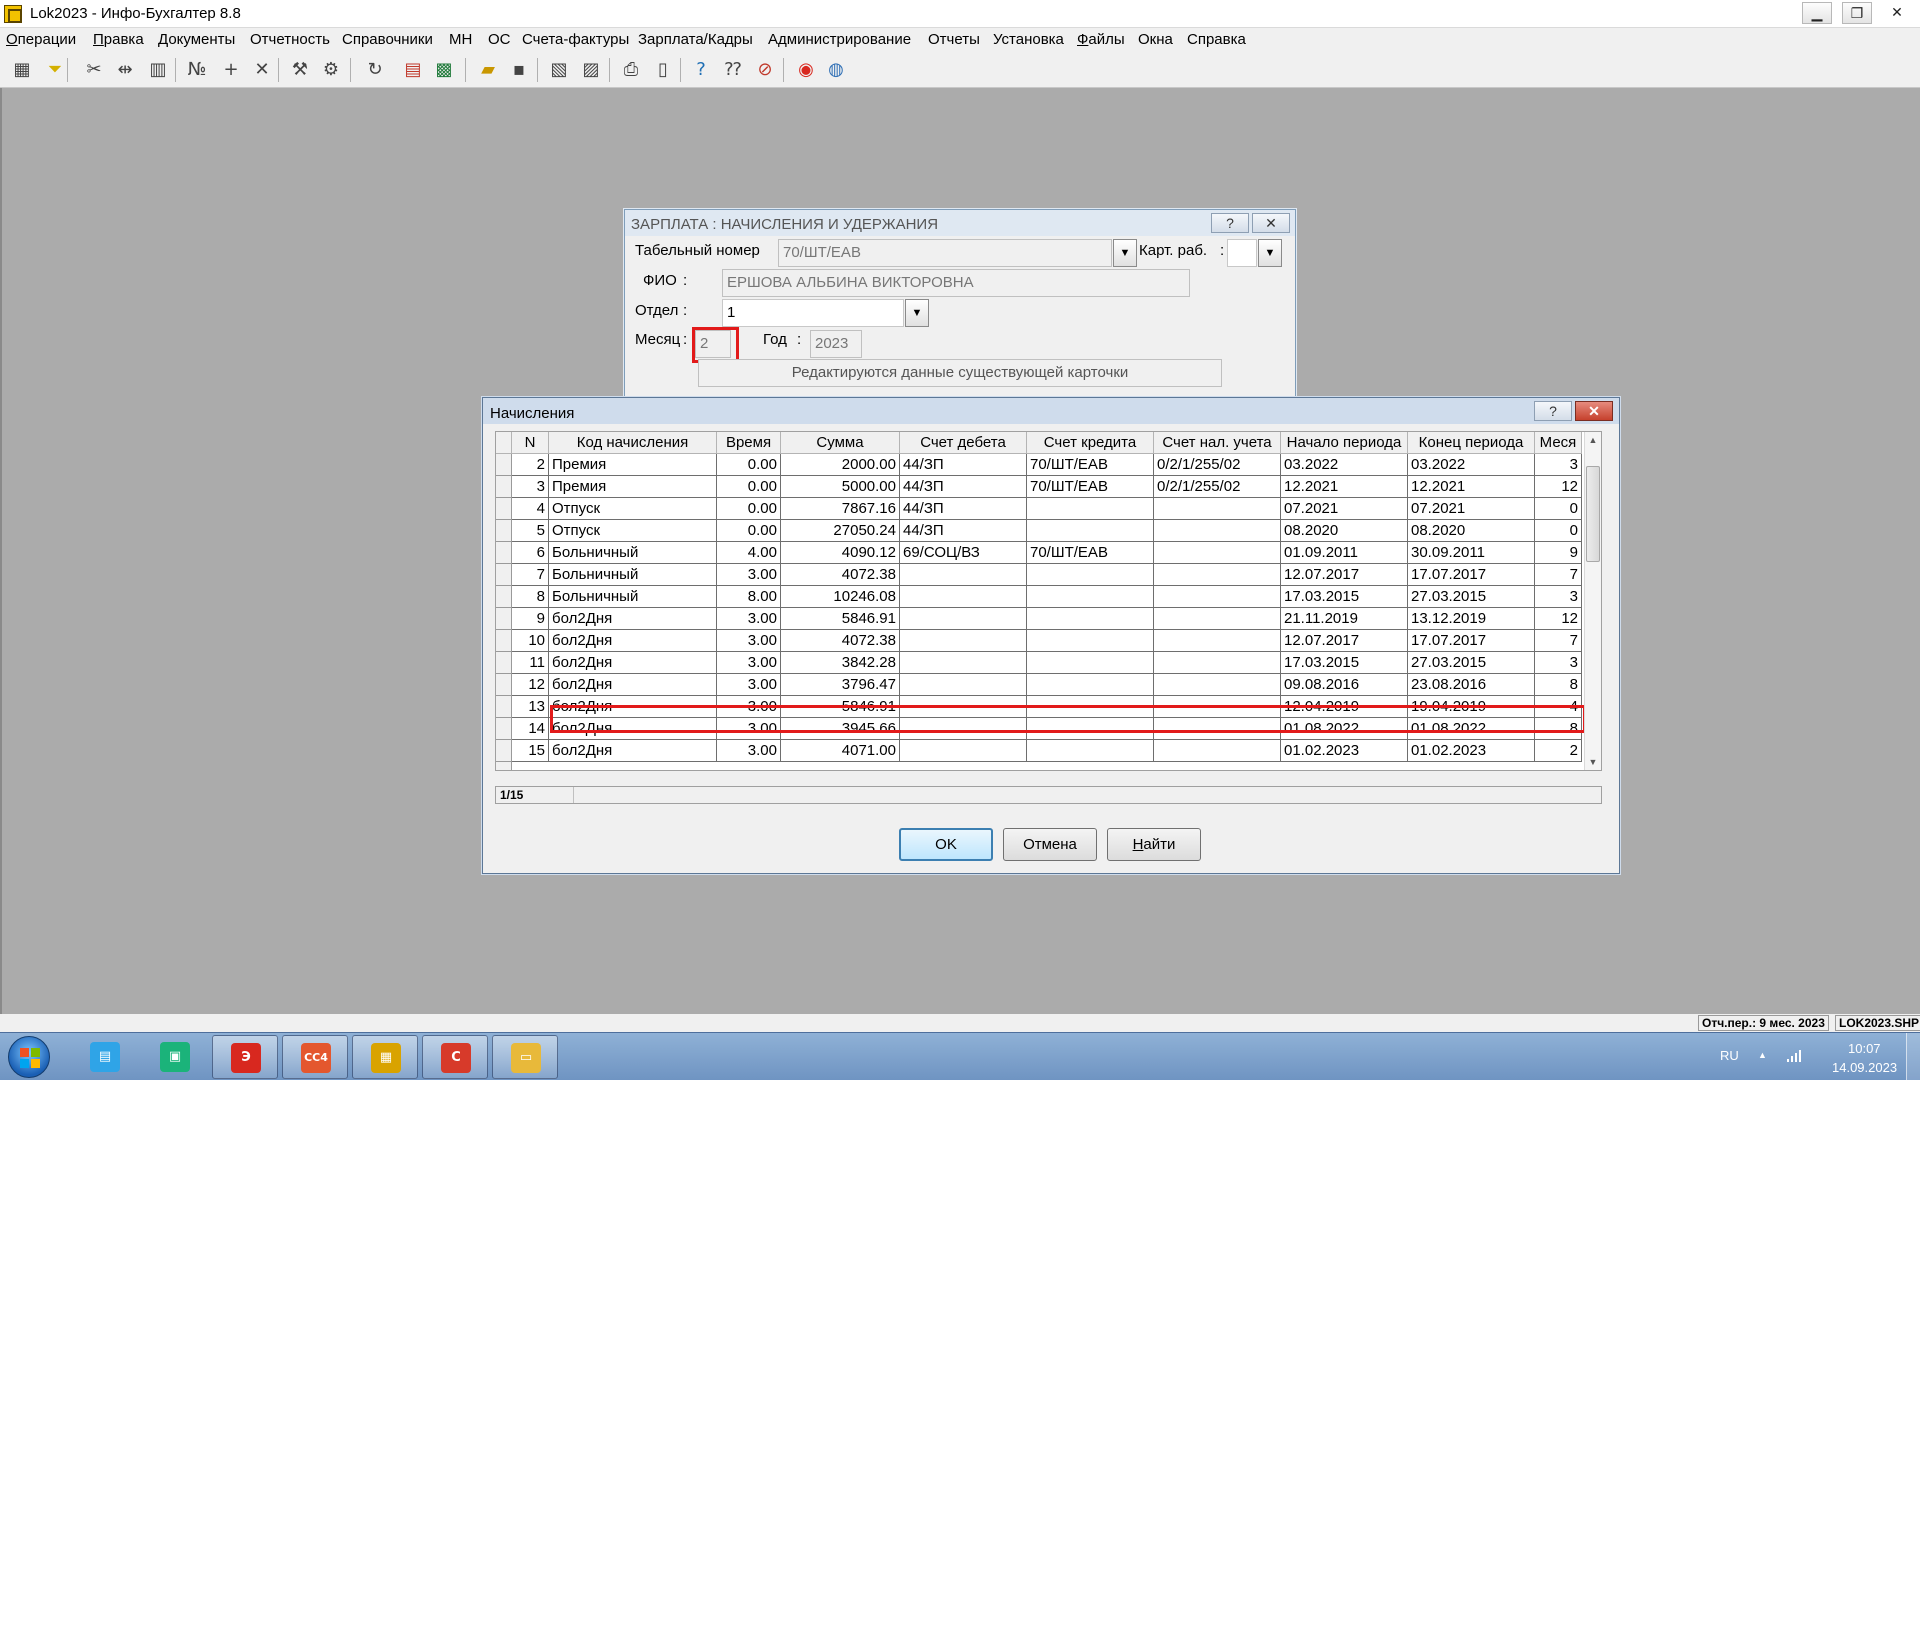 This screenshot has width=1920, height=1645. Describe the element at coordinates (836, 70) in the screenshot. I see `network-icon: ◍` at that location.